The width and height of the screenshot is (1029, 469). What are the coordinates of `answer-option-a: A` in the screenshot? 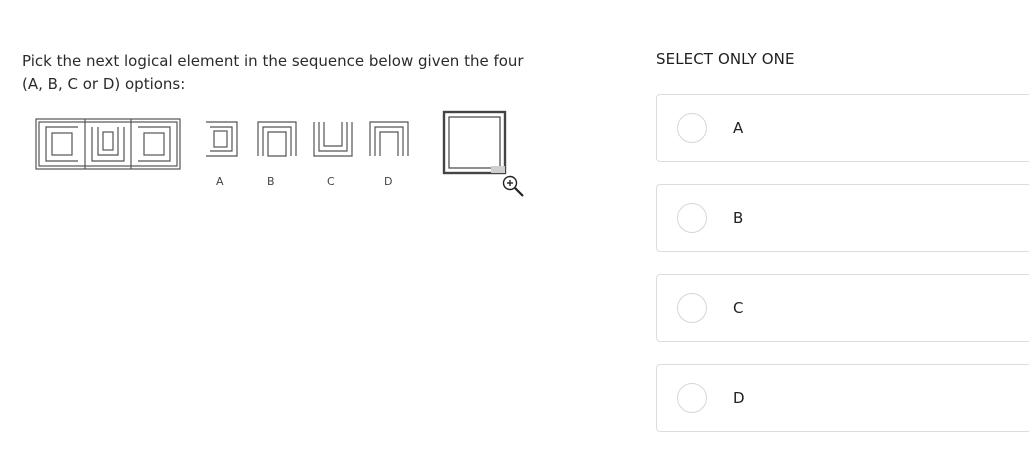 It's located at (842, 128).